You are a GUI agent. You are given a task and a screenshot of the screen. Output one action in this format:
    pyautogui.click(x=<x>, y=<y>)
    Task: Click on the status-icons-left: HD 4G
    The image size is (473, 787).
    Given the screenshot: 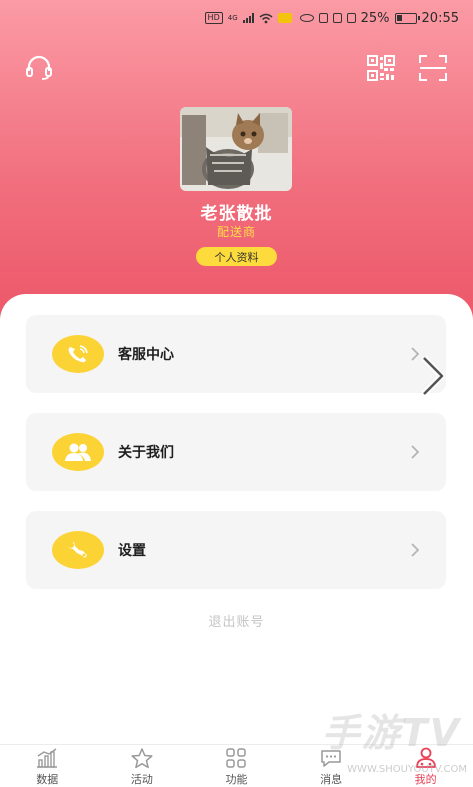 What is the action you would take?
    pyautogui.click(x=248, y=18)
    